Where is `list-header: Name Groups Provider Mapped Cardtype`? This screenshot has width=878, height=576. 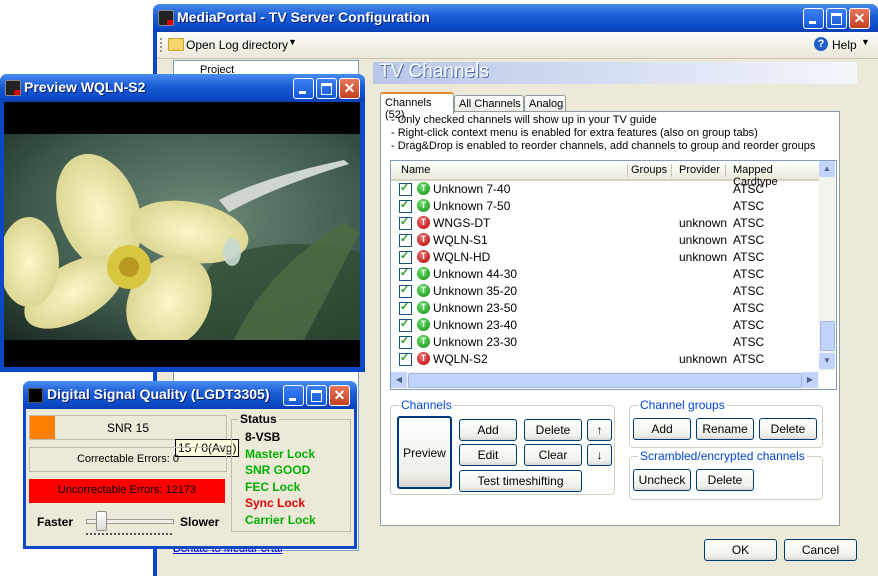 list-header: Name Groups Provider Mapped Cardtype is located at coordinates (605, 174).